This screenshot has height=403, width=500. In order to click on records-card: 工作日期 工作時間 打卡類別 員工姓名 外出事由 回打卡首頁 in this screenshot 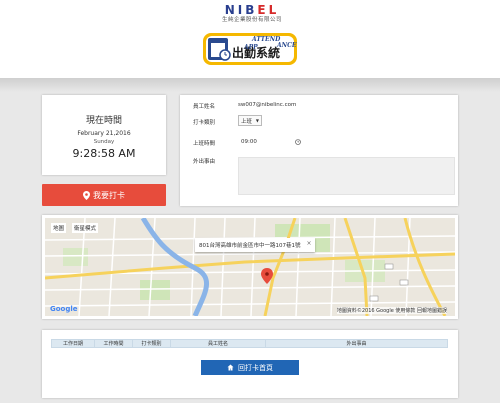, I will do `click(250, 364)`.